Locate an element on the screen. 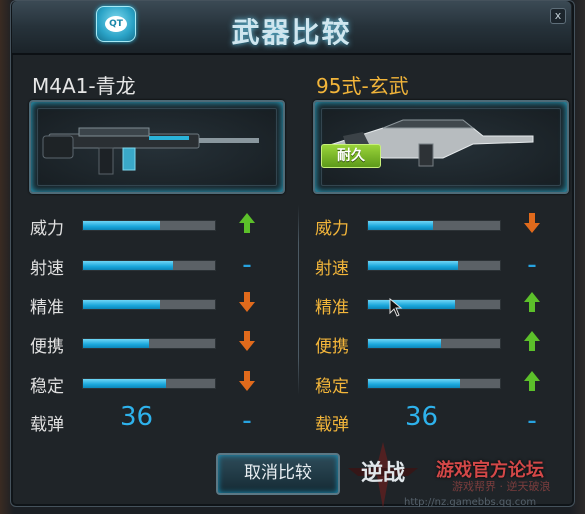  brand-logo-text: 逆战 is located at coordinates (383, 473).